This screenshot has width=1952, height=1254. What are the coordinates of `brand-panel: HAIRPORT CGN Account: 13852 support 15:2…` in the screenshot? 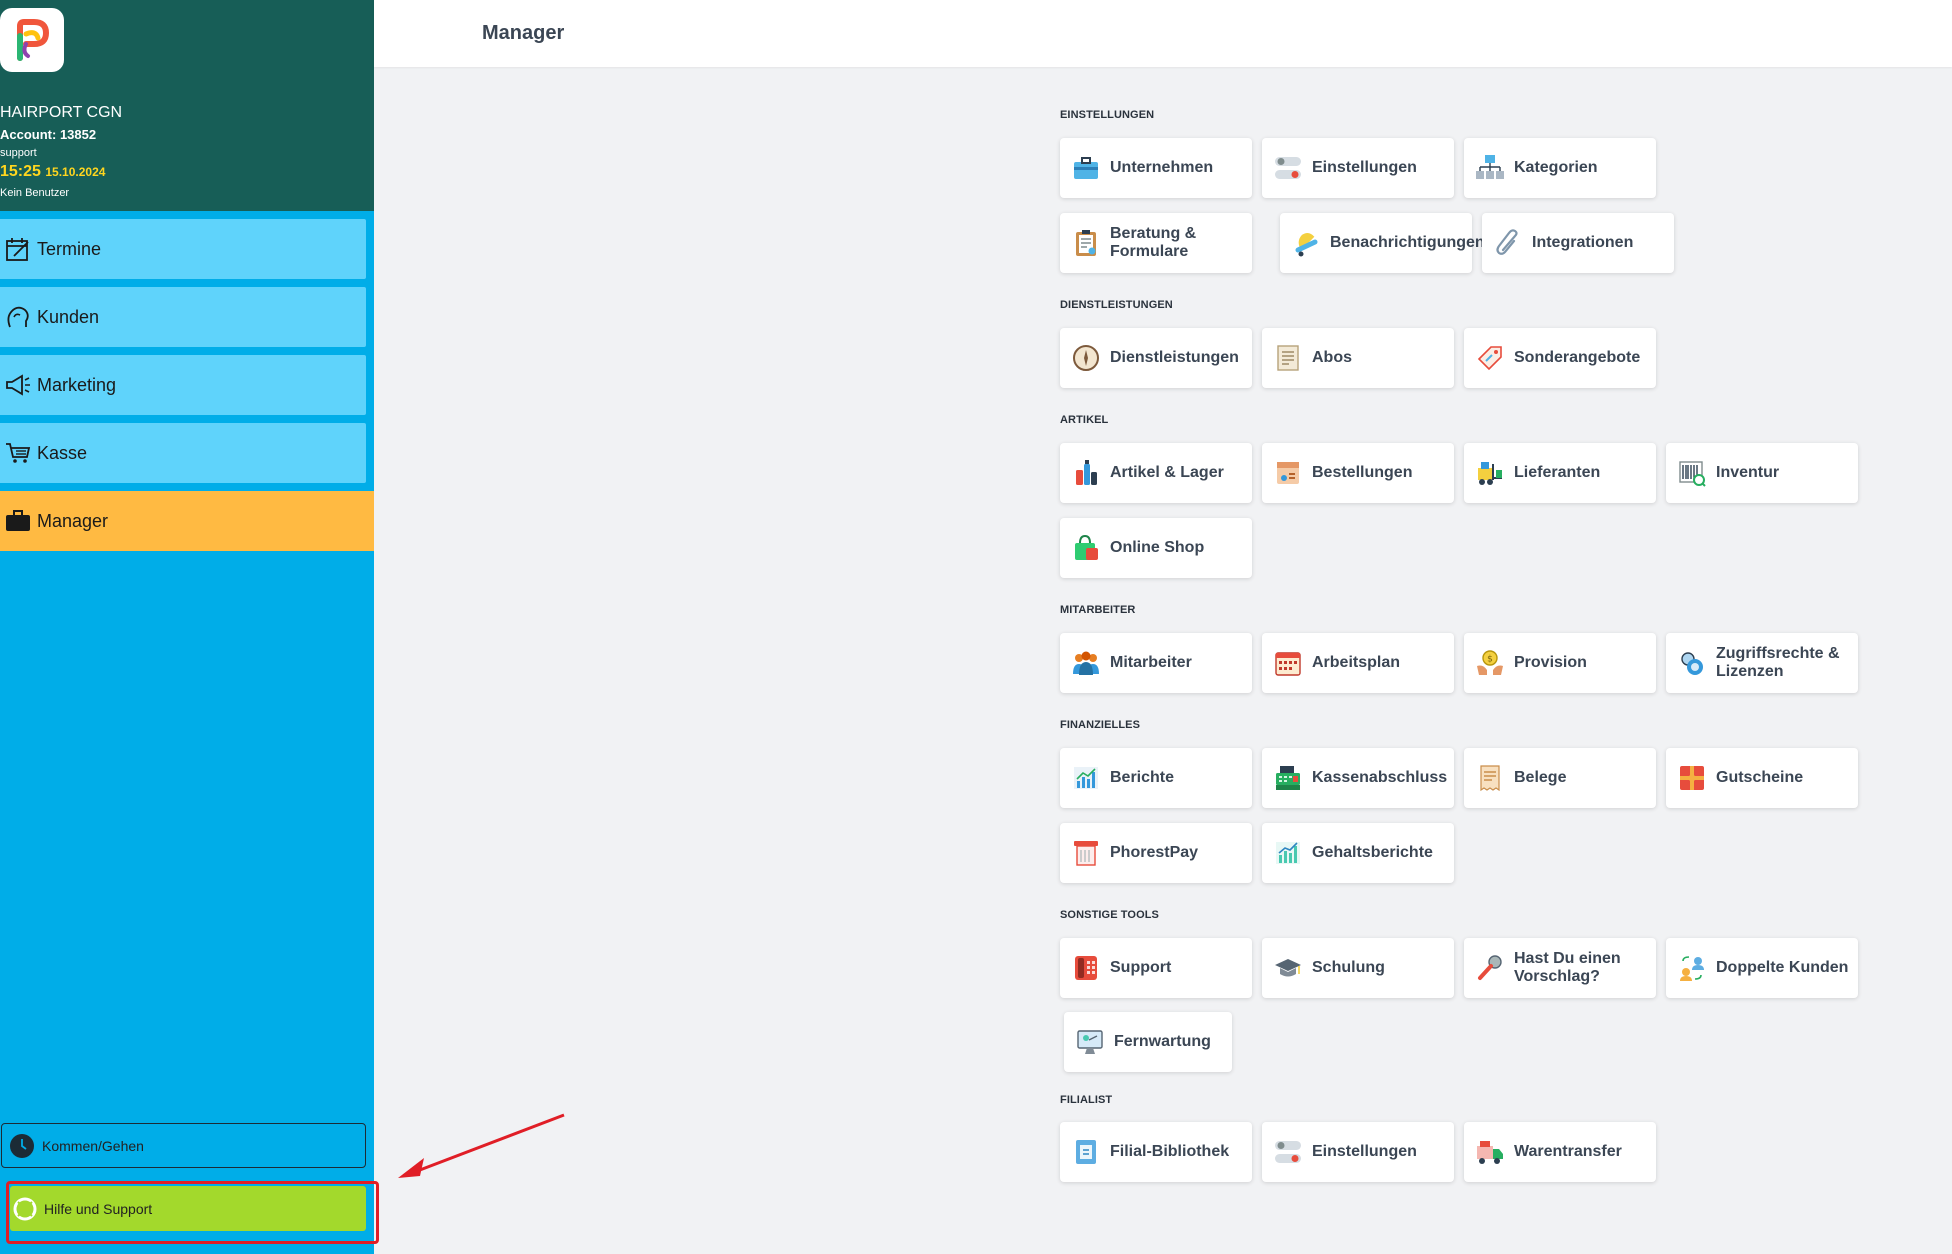 It's located at (187, 105).